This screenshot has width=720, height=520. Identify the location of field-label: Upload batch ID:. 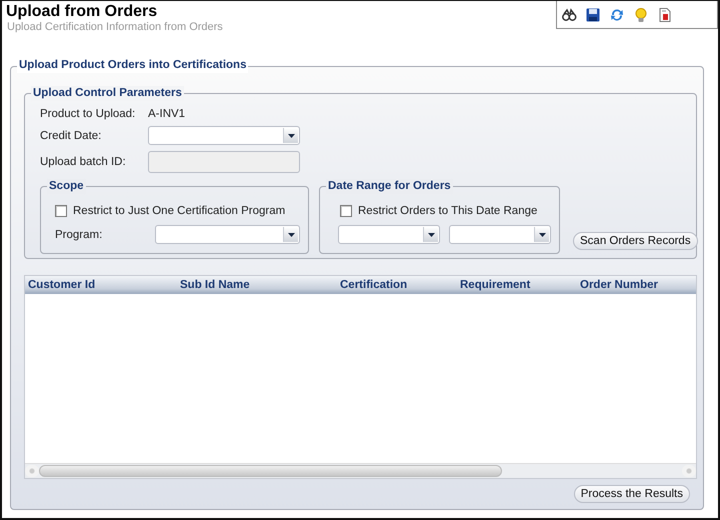
(83, 162).